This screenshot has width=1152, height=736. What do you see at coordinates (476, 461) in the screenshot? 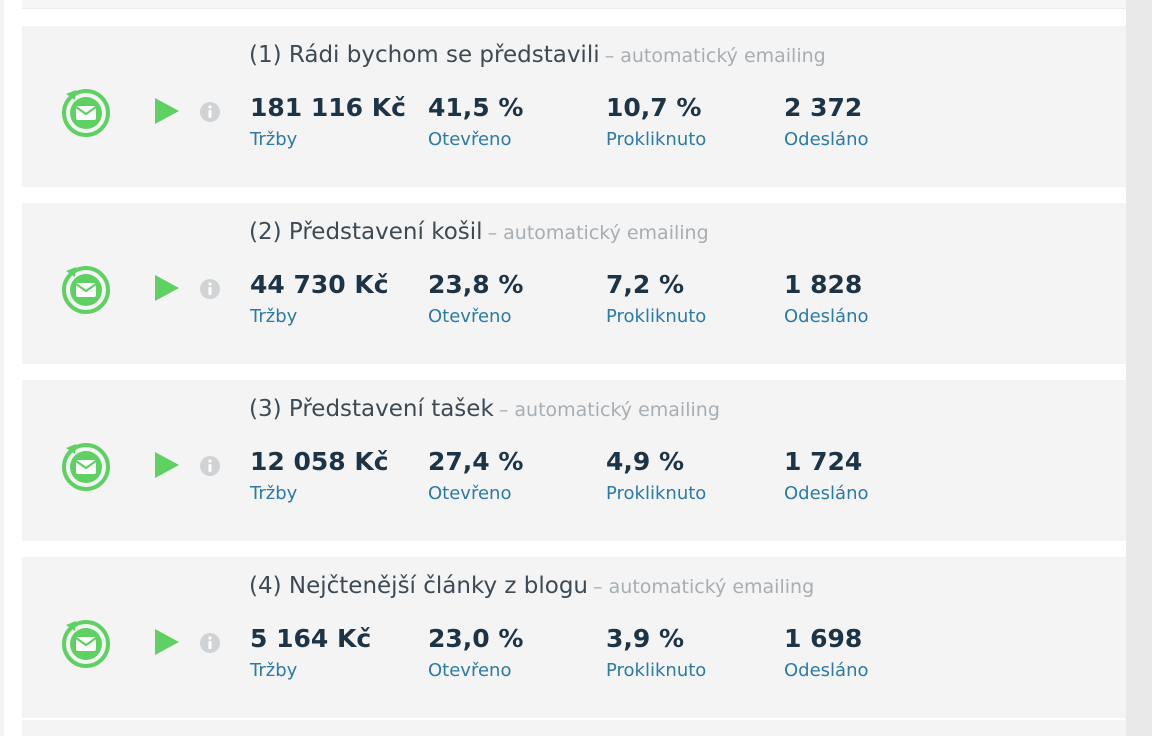
I see `stat-value: 27,4 %` at bounding box center [476, 461].